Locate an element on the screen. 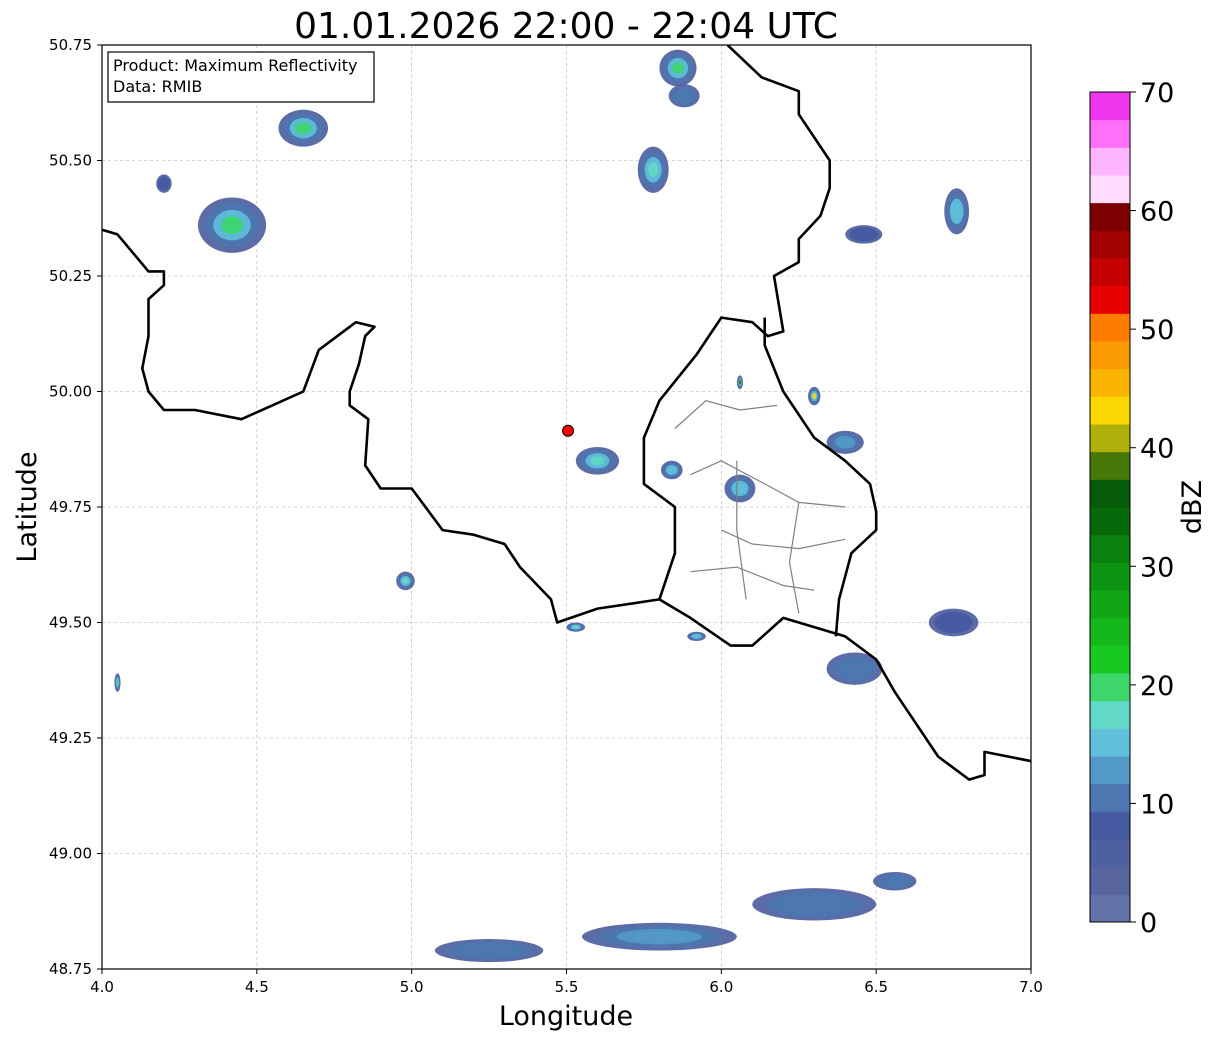  colorbar-tick-label: 0 is located at coordinates (1148, 923).